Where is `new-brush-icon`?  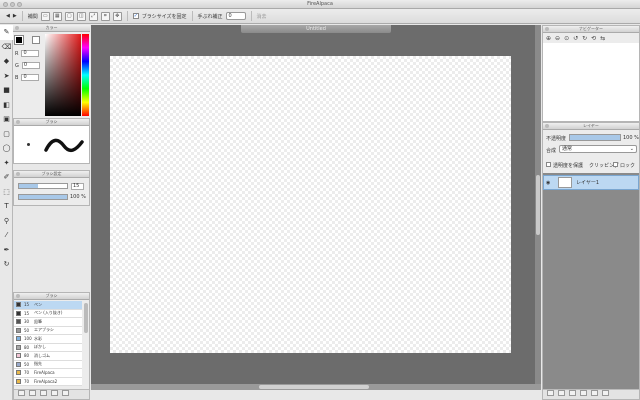
new-brush-icon is located at coordinates (21, 393).